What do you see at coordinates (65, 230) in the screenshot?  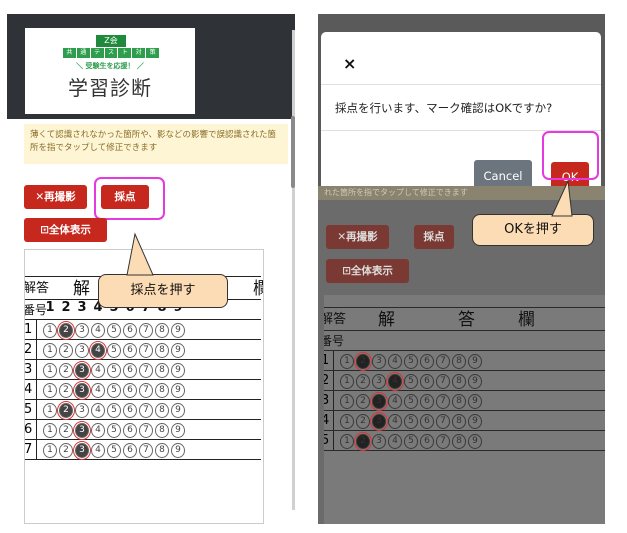 I see `fullview-button: ⊡全体表示` at bounding box center [65, 230].